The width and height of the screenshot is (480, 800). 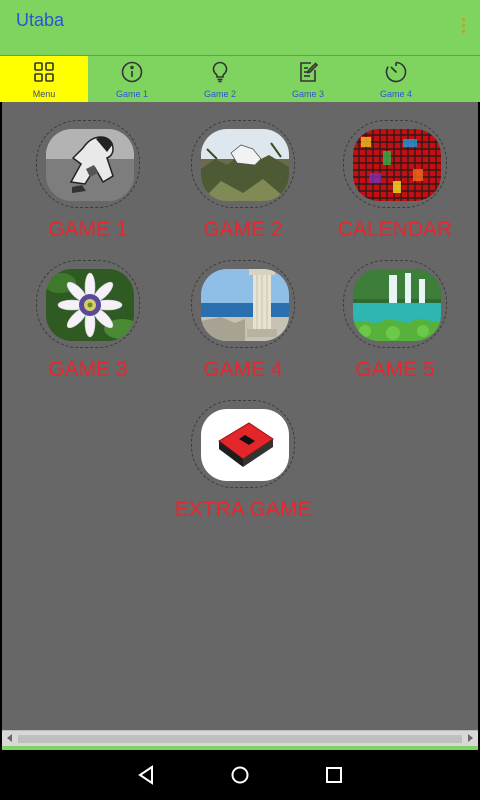 I want to click on tile-game-4: GAME 4, so click(x=243, y=325).